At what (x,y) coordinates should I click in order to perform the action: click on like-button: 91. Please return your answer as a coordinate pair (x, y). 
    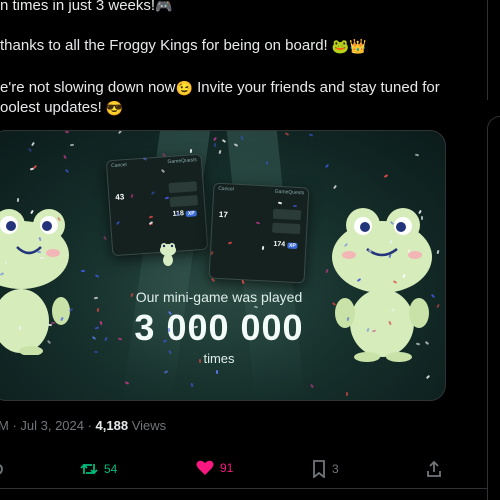
    Looking at the image, I should click on (214, 468).